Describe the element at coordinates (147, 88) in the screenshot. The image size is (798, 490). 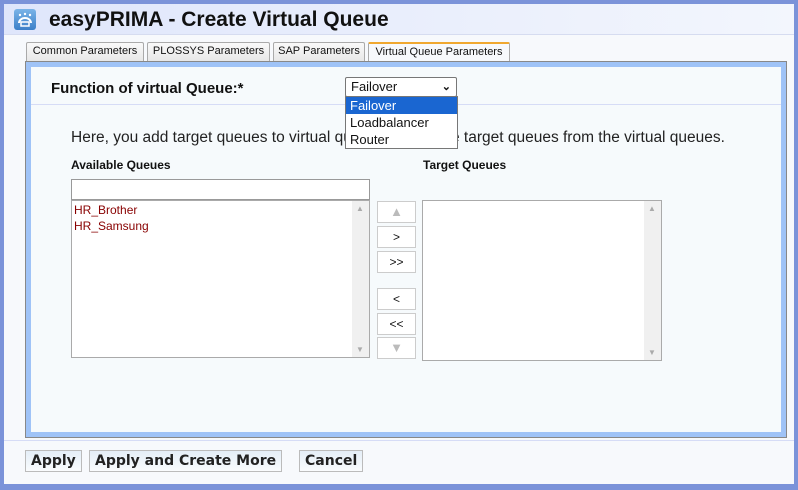
I see `function-label: Function of virtual Queue:*` at that location.